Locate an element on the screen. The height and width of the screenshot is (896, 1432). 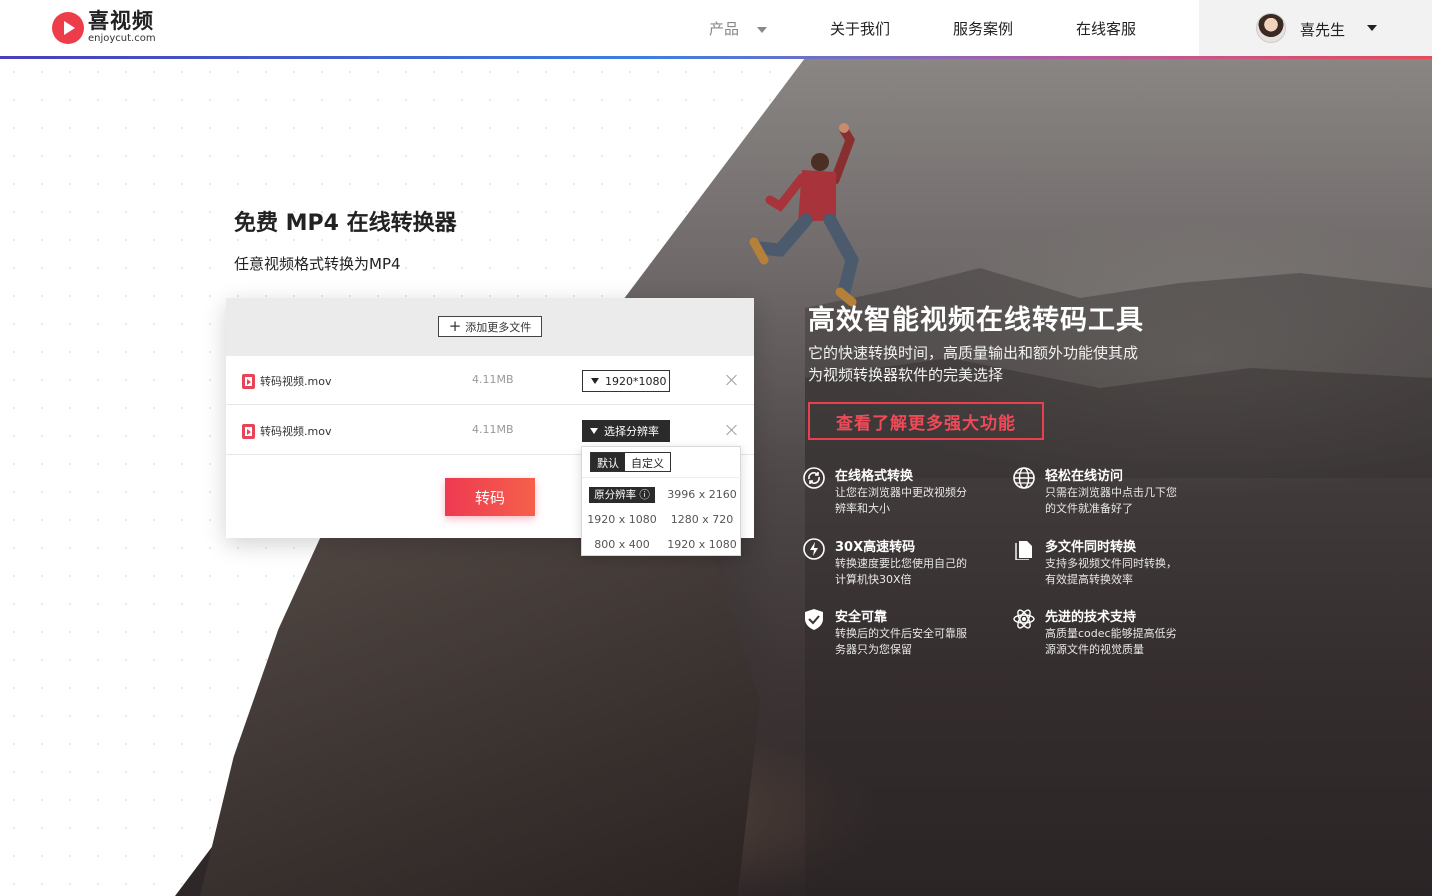
feature-title: 安全可靠 is located at coordinates (861, 617).